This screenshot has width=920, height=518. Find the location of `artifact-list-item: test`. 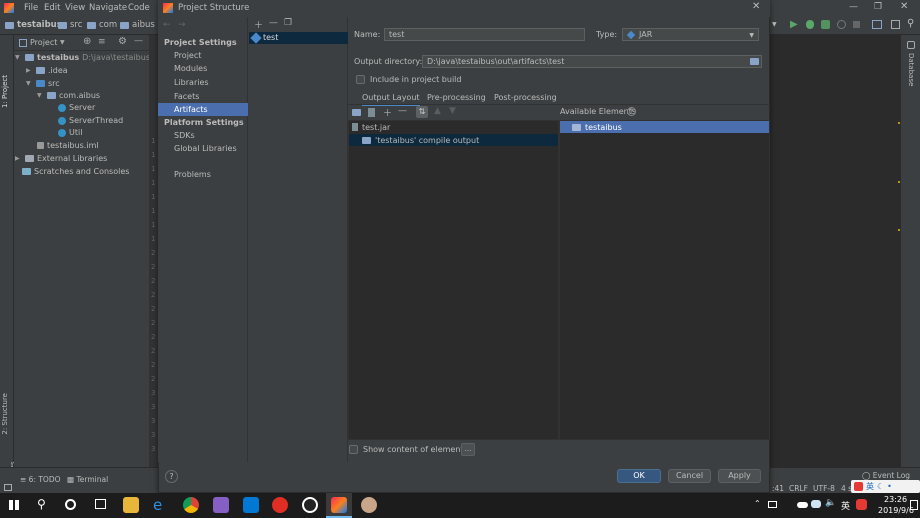

artifact-list-item: test is located at coordinates (298, 38).